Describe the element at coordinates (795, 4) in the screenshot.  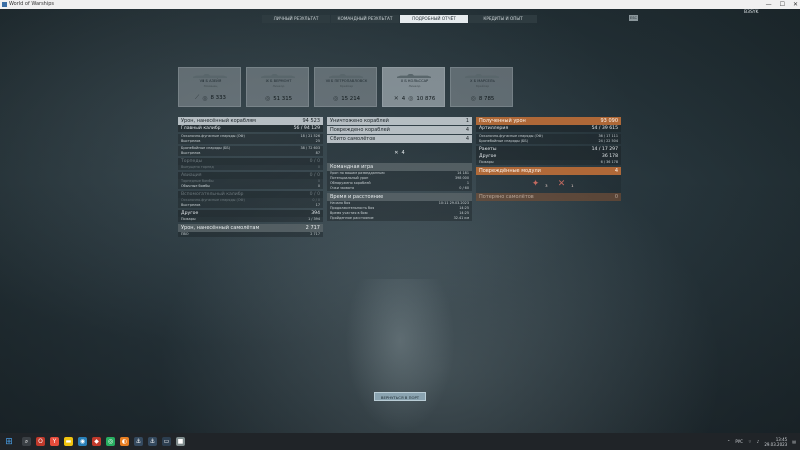
I see `close-button: ✕` at that location.